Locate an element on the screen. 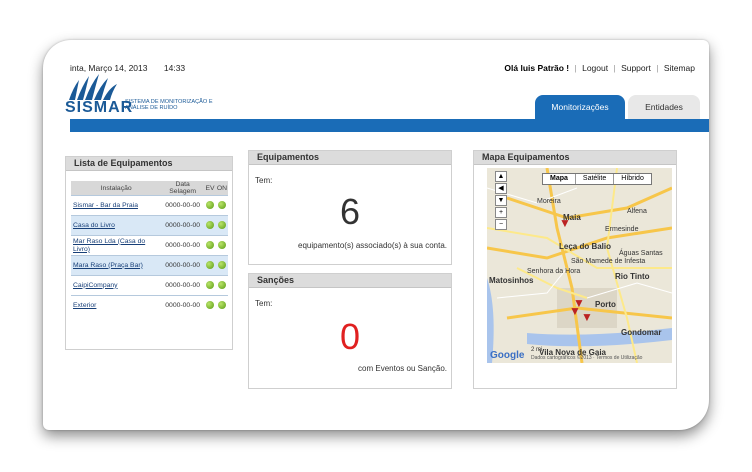 The image size is (752, 472). map-label: Alfena is located at coordinates (637, 211).